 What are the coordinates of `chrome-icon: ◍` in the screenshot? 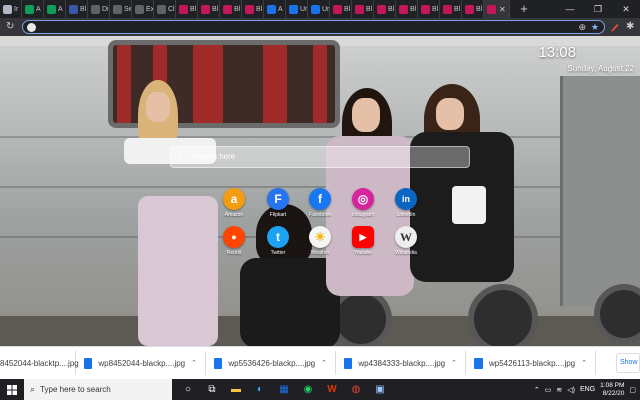 It's located at (356, 390).